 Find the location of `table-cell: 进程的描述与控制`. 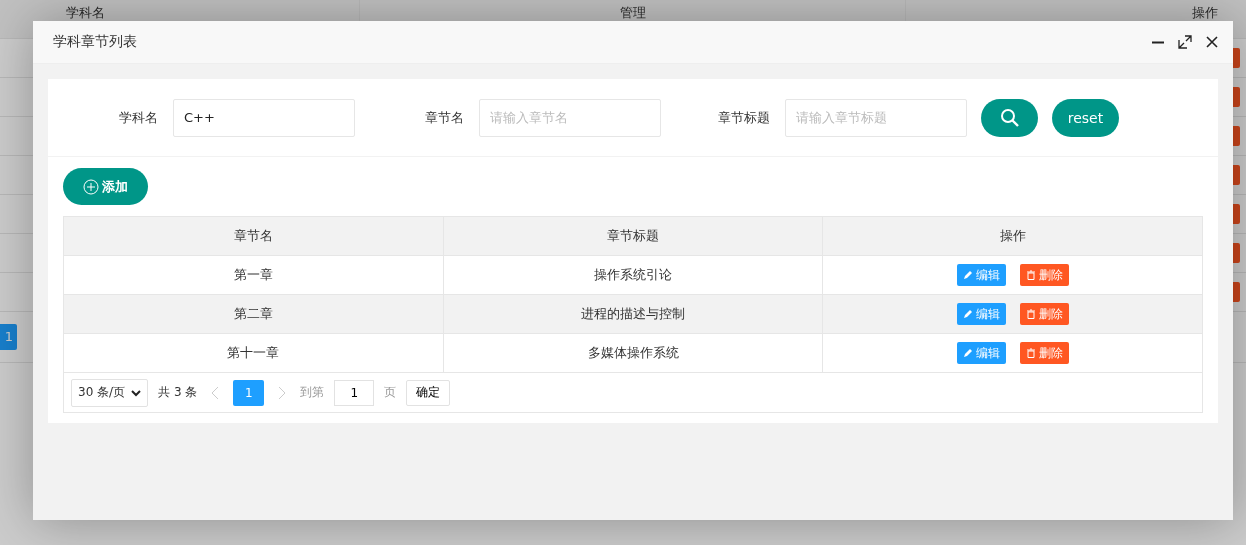

table-cell: 进程的描述与控制 is located at coordinates (633, 314).